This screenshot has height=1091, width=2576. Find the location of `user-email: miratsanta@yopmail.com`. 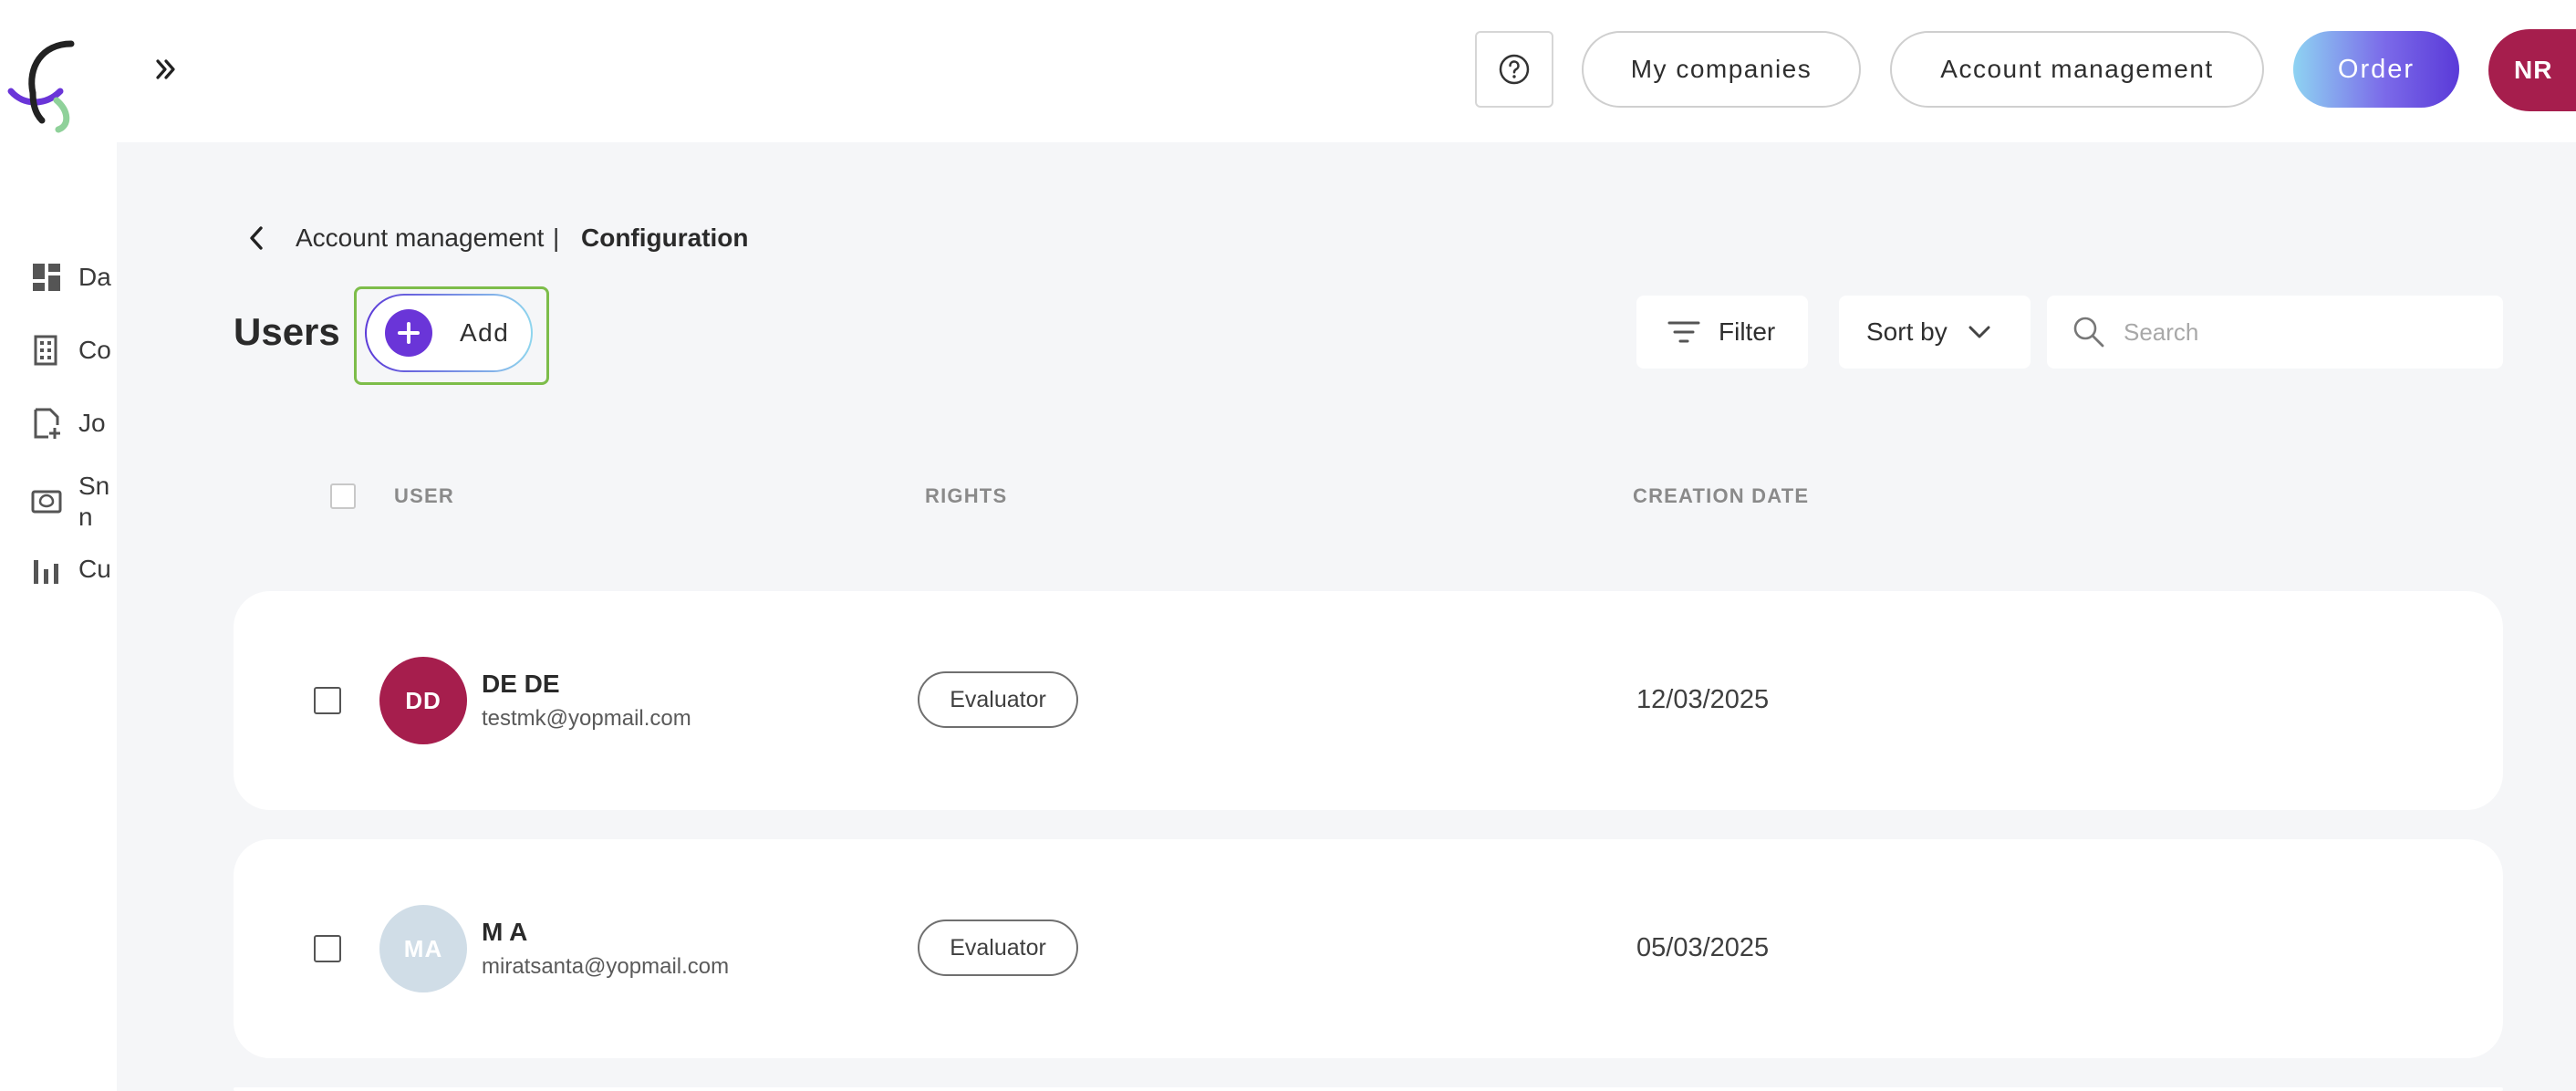

user-email: miratsanta@yopmail.com is located at coordinates (606, 966).